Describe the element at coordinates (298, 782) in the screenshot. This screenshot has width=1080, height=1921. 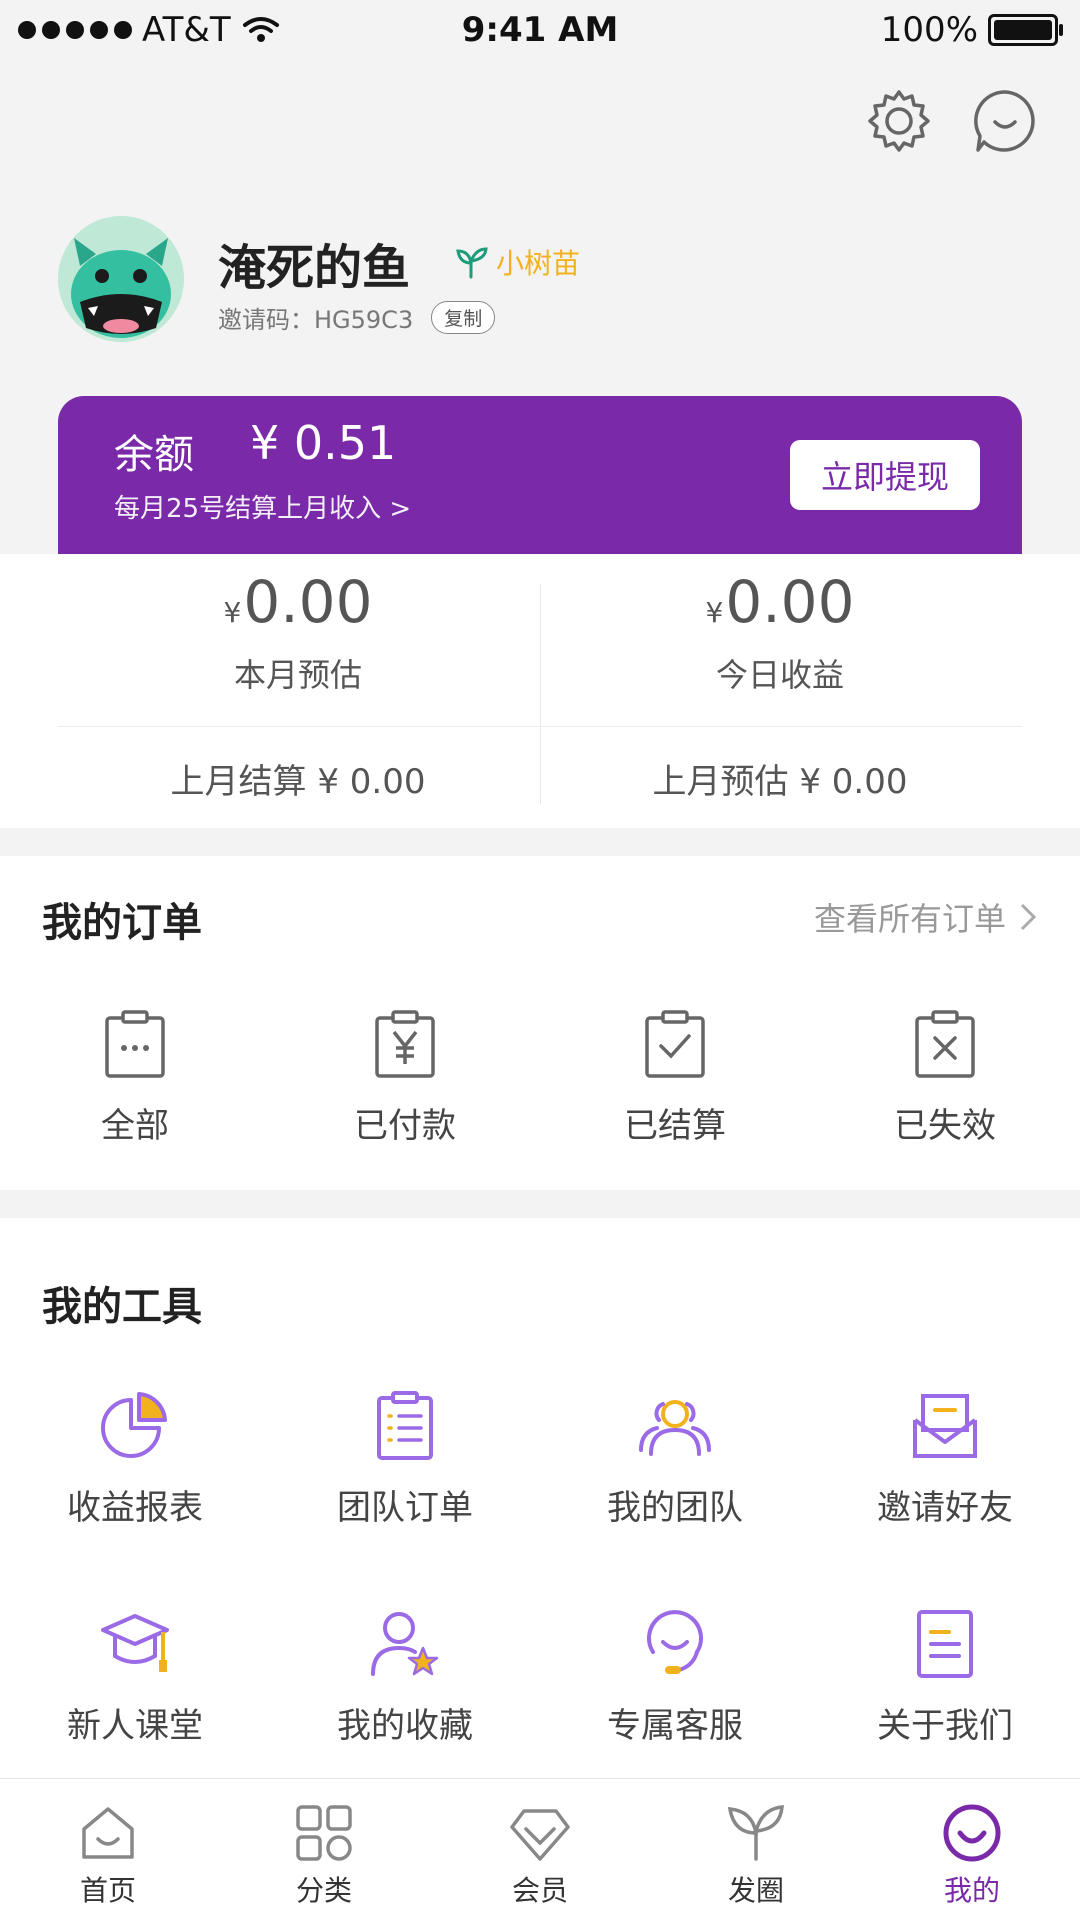
I see `last-month-settled: 上月结算 ¥ 0.00` at that location.